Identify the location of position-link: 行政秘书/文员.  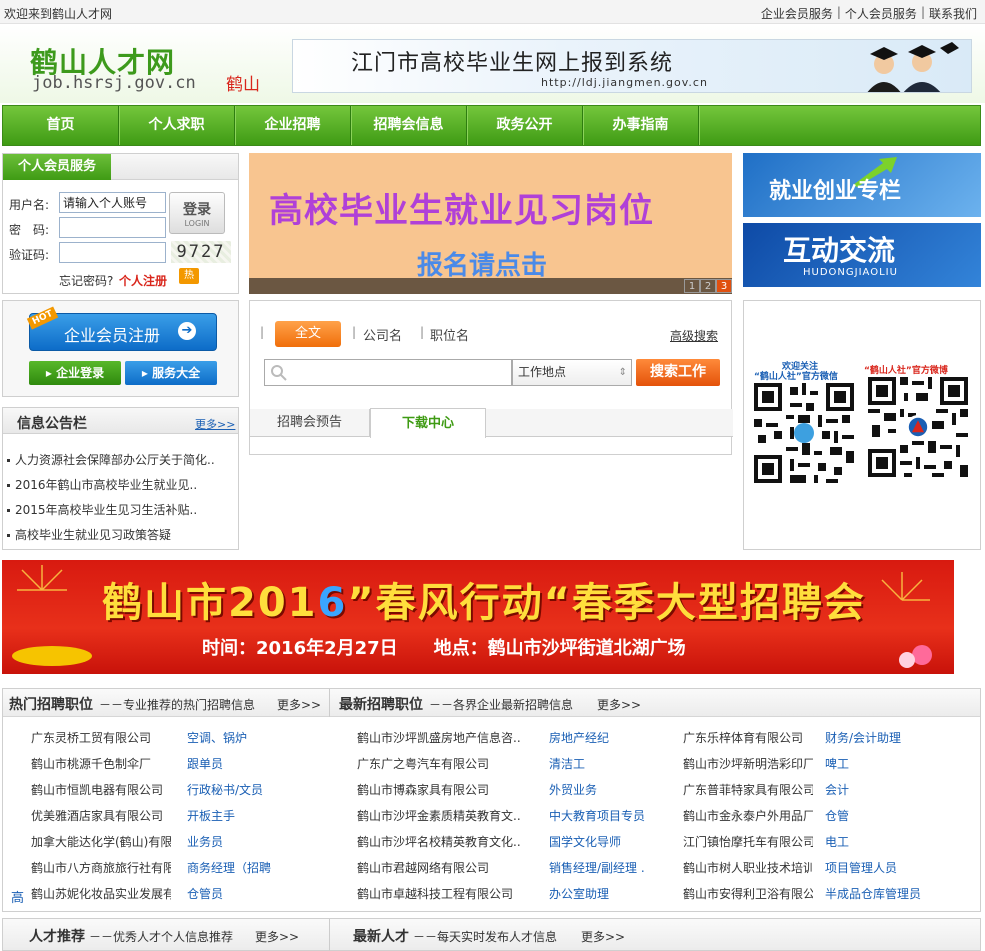
(242, 790).